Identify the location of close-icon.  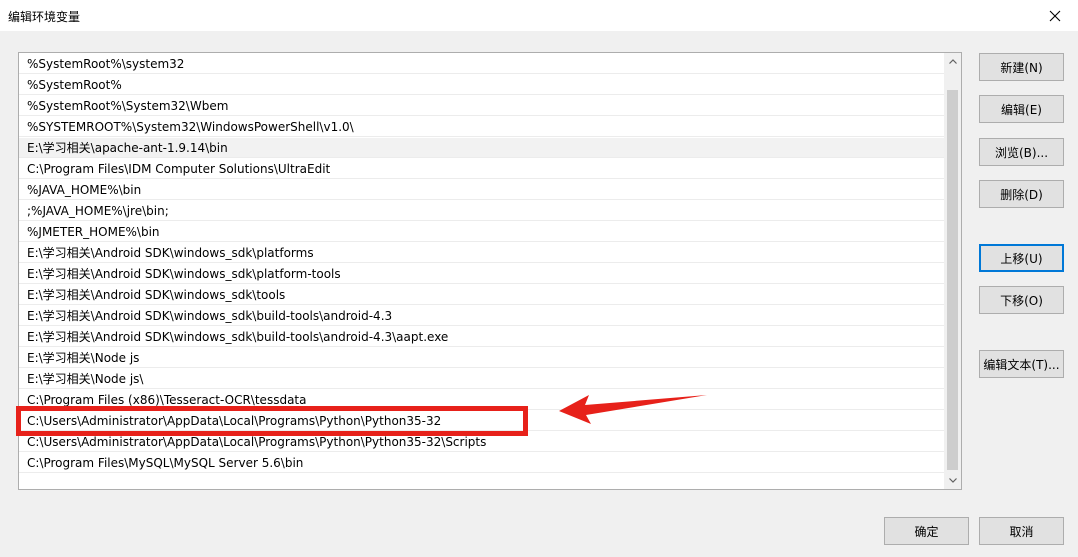
(1055, 15).